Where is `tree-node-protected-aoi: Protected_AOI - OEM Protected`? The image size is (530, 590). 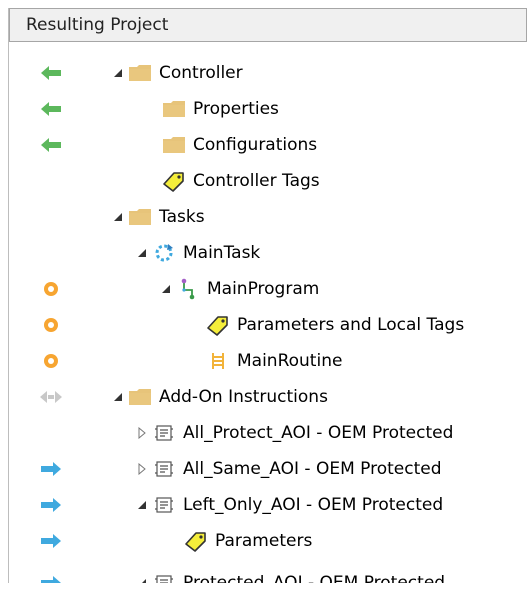 tree-node-protected-aoi: Protected_AOI - OEM Protected is located at coordinates (268, 574).